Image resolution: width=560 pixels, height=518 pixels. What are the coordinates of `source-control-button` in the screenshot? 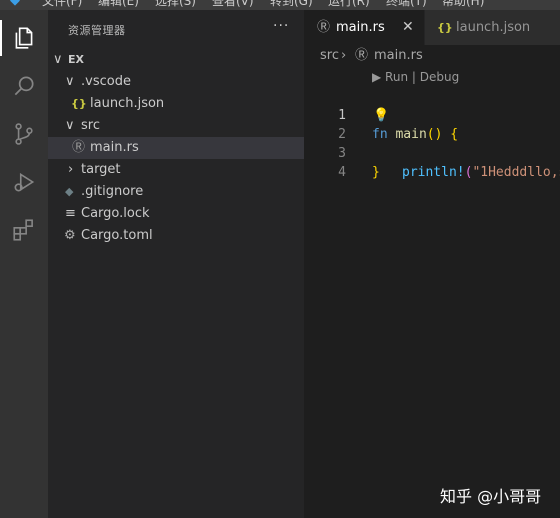 It's located at (24, 134).